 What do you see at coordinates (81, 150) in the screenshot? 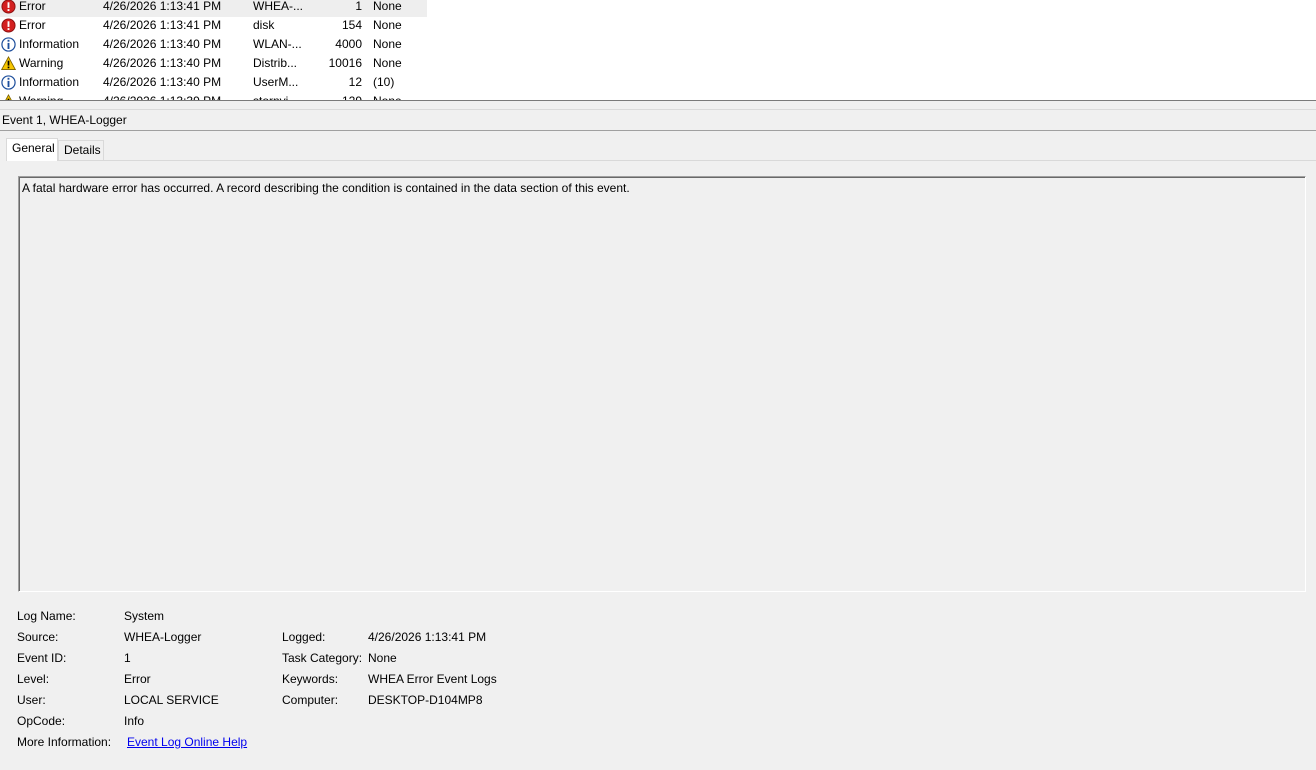
I see `tab-details: Details` at bounding box center [81, 150].